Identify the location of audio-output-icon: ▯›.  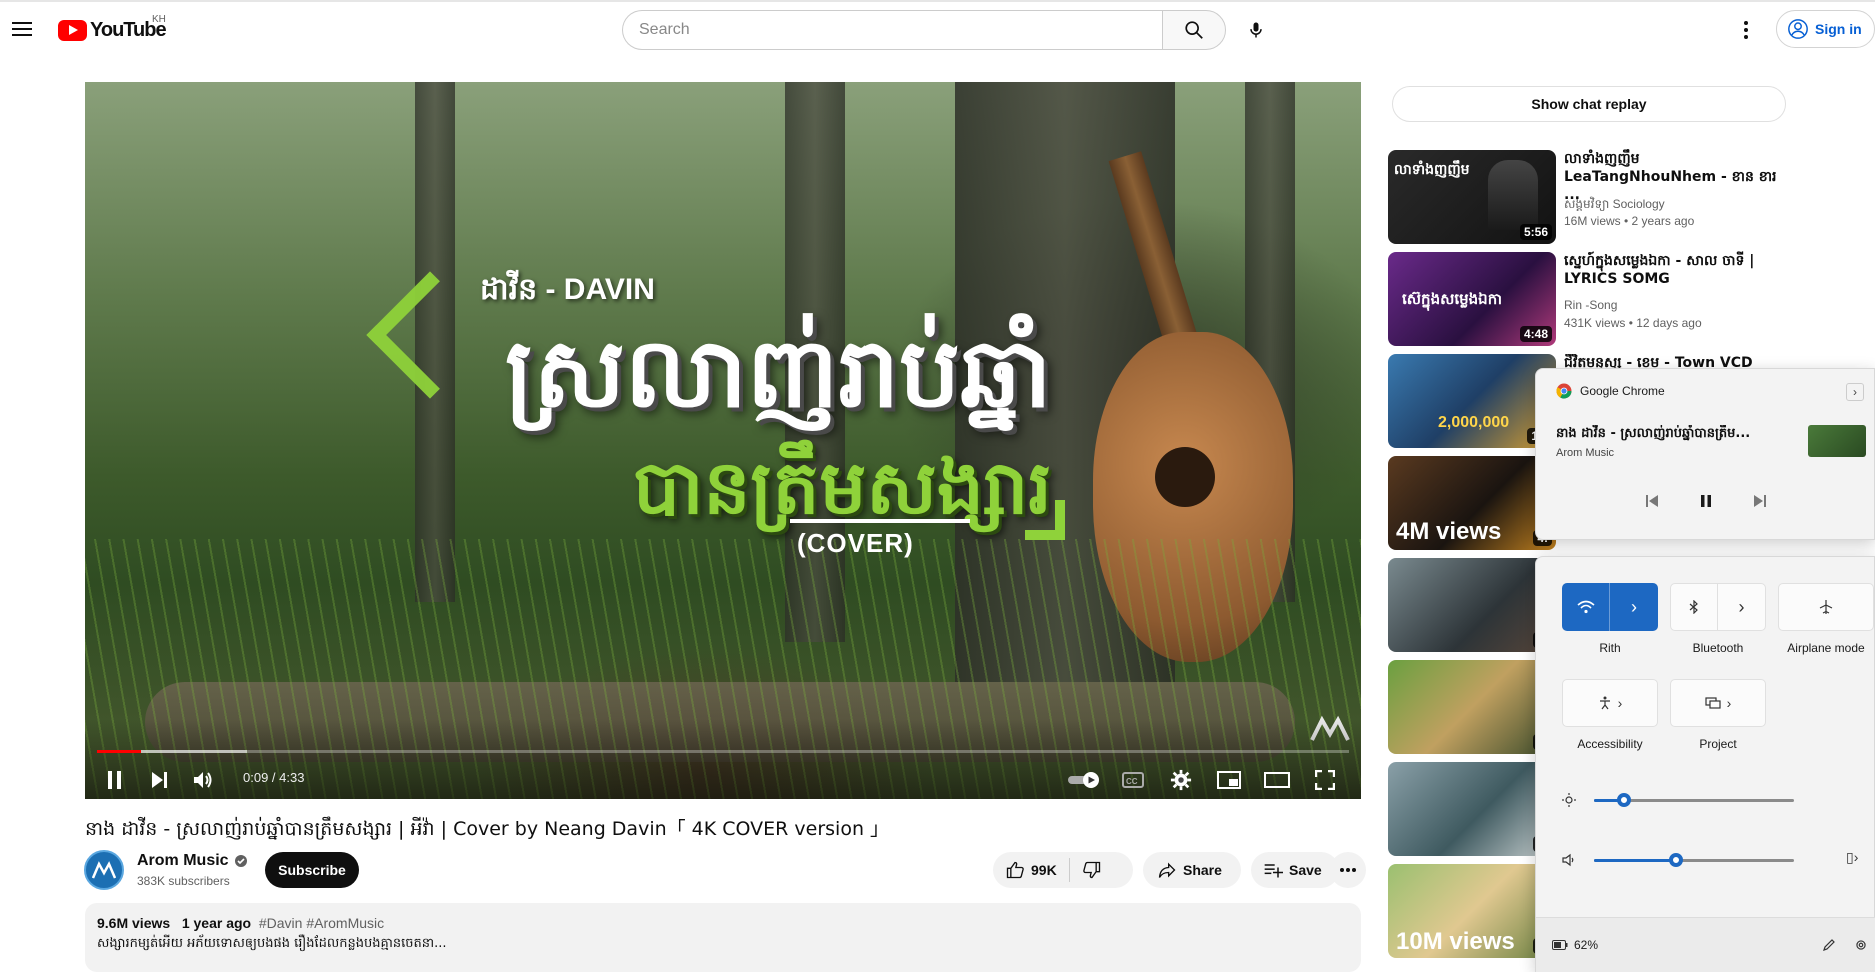
(1852, 857).